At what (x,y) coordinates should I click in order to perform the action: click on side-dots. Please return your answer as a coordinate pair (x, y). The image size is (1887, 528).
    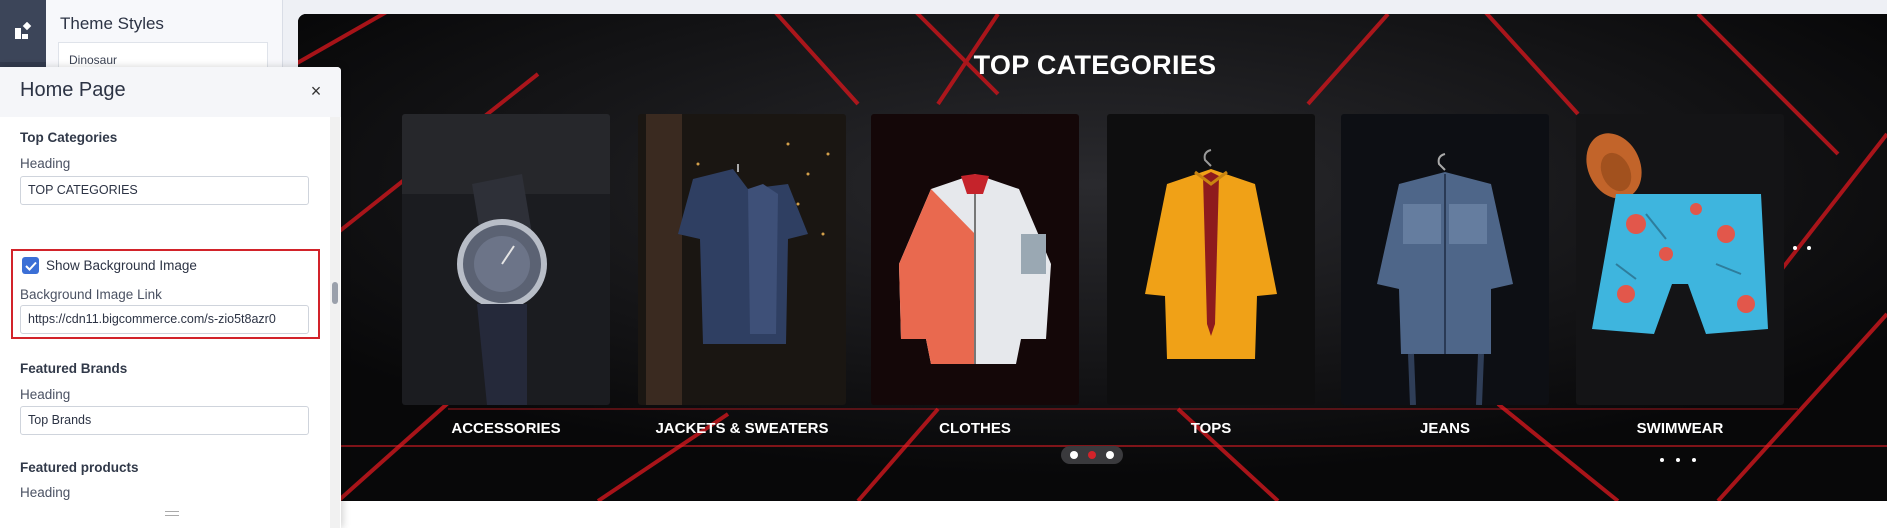
    Looking at the image, I should click on (1802, 248).